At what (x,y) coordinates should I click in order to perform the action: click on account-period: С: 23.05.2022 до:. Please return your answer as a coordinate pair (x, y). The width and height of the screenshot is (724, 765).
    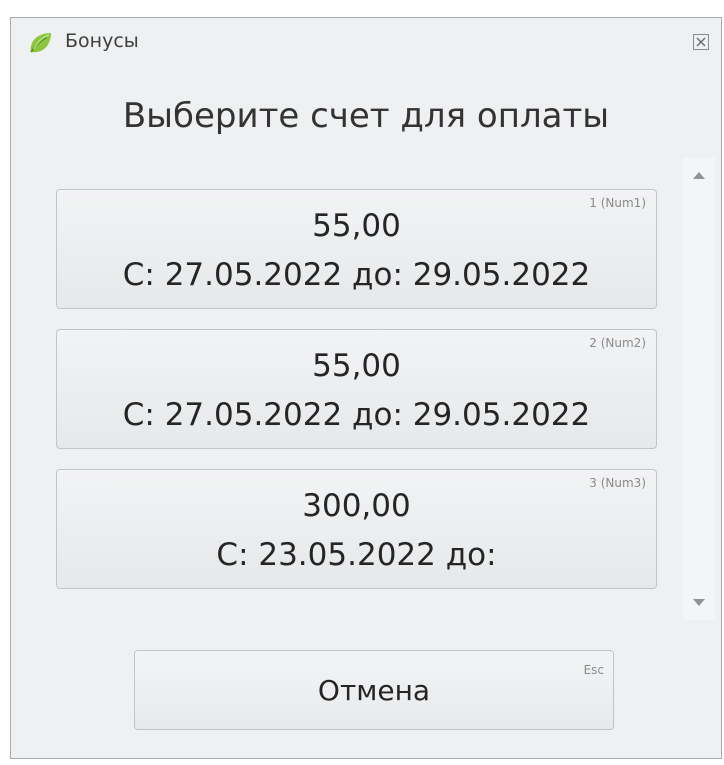
    Looking at the image, I should click on (356, 555).